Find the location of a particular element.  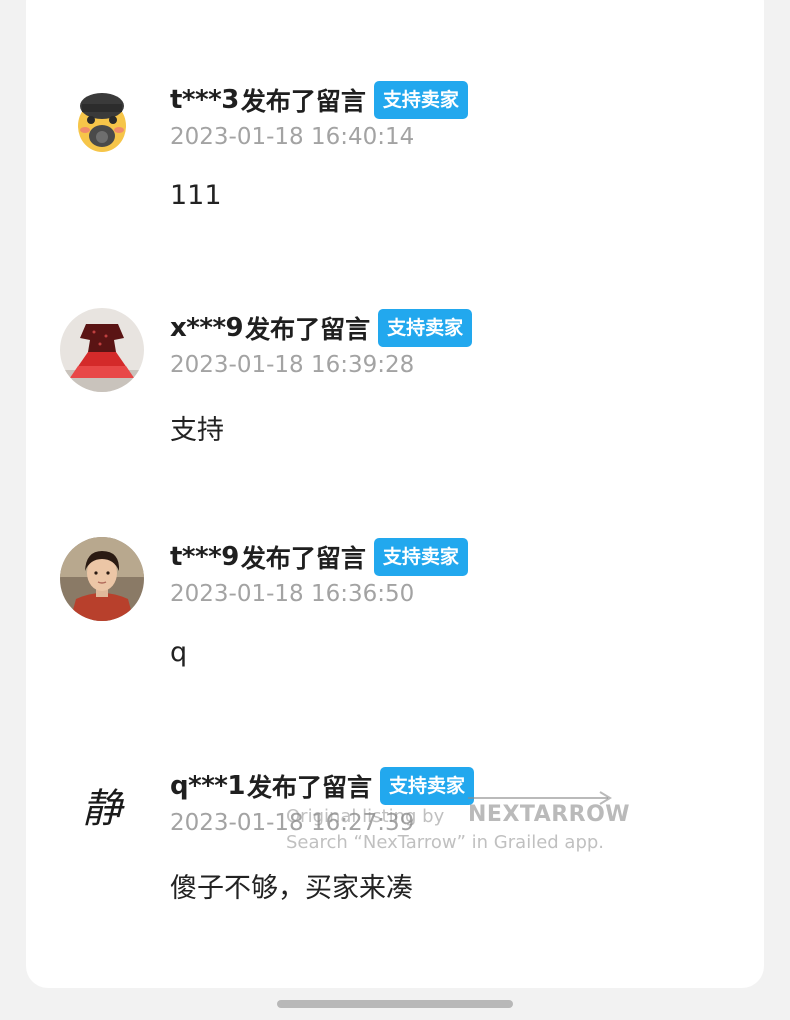

comment-header: t***3 发布了留言 支持卖家 is located at coordinates (319, 100).